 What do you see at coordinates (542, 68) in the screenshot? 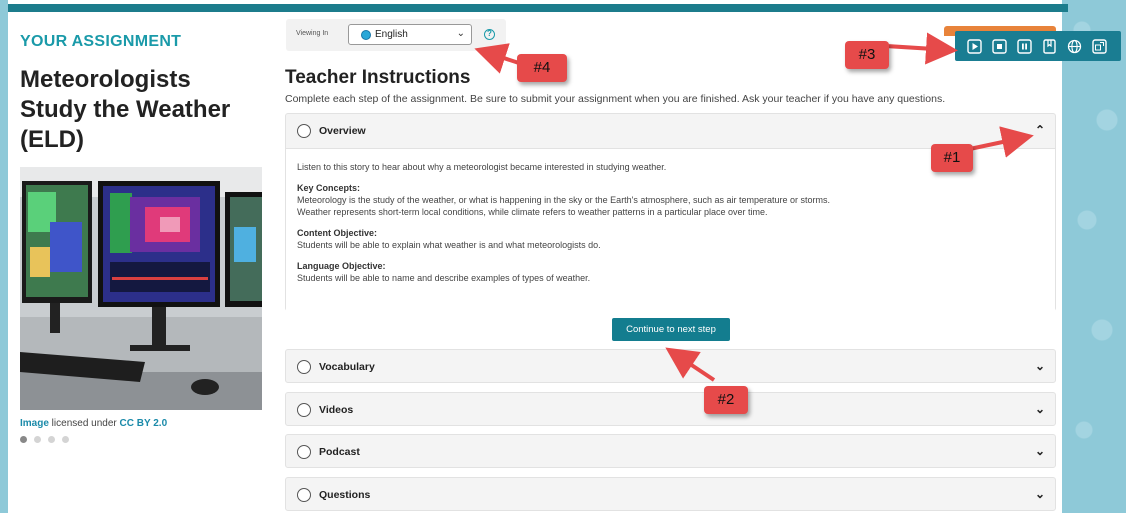
I see `callout-4: #4` at bounding box center [542, 68].